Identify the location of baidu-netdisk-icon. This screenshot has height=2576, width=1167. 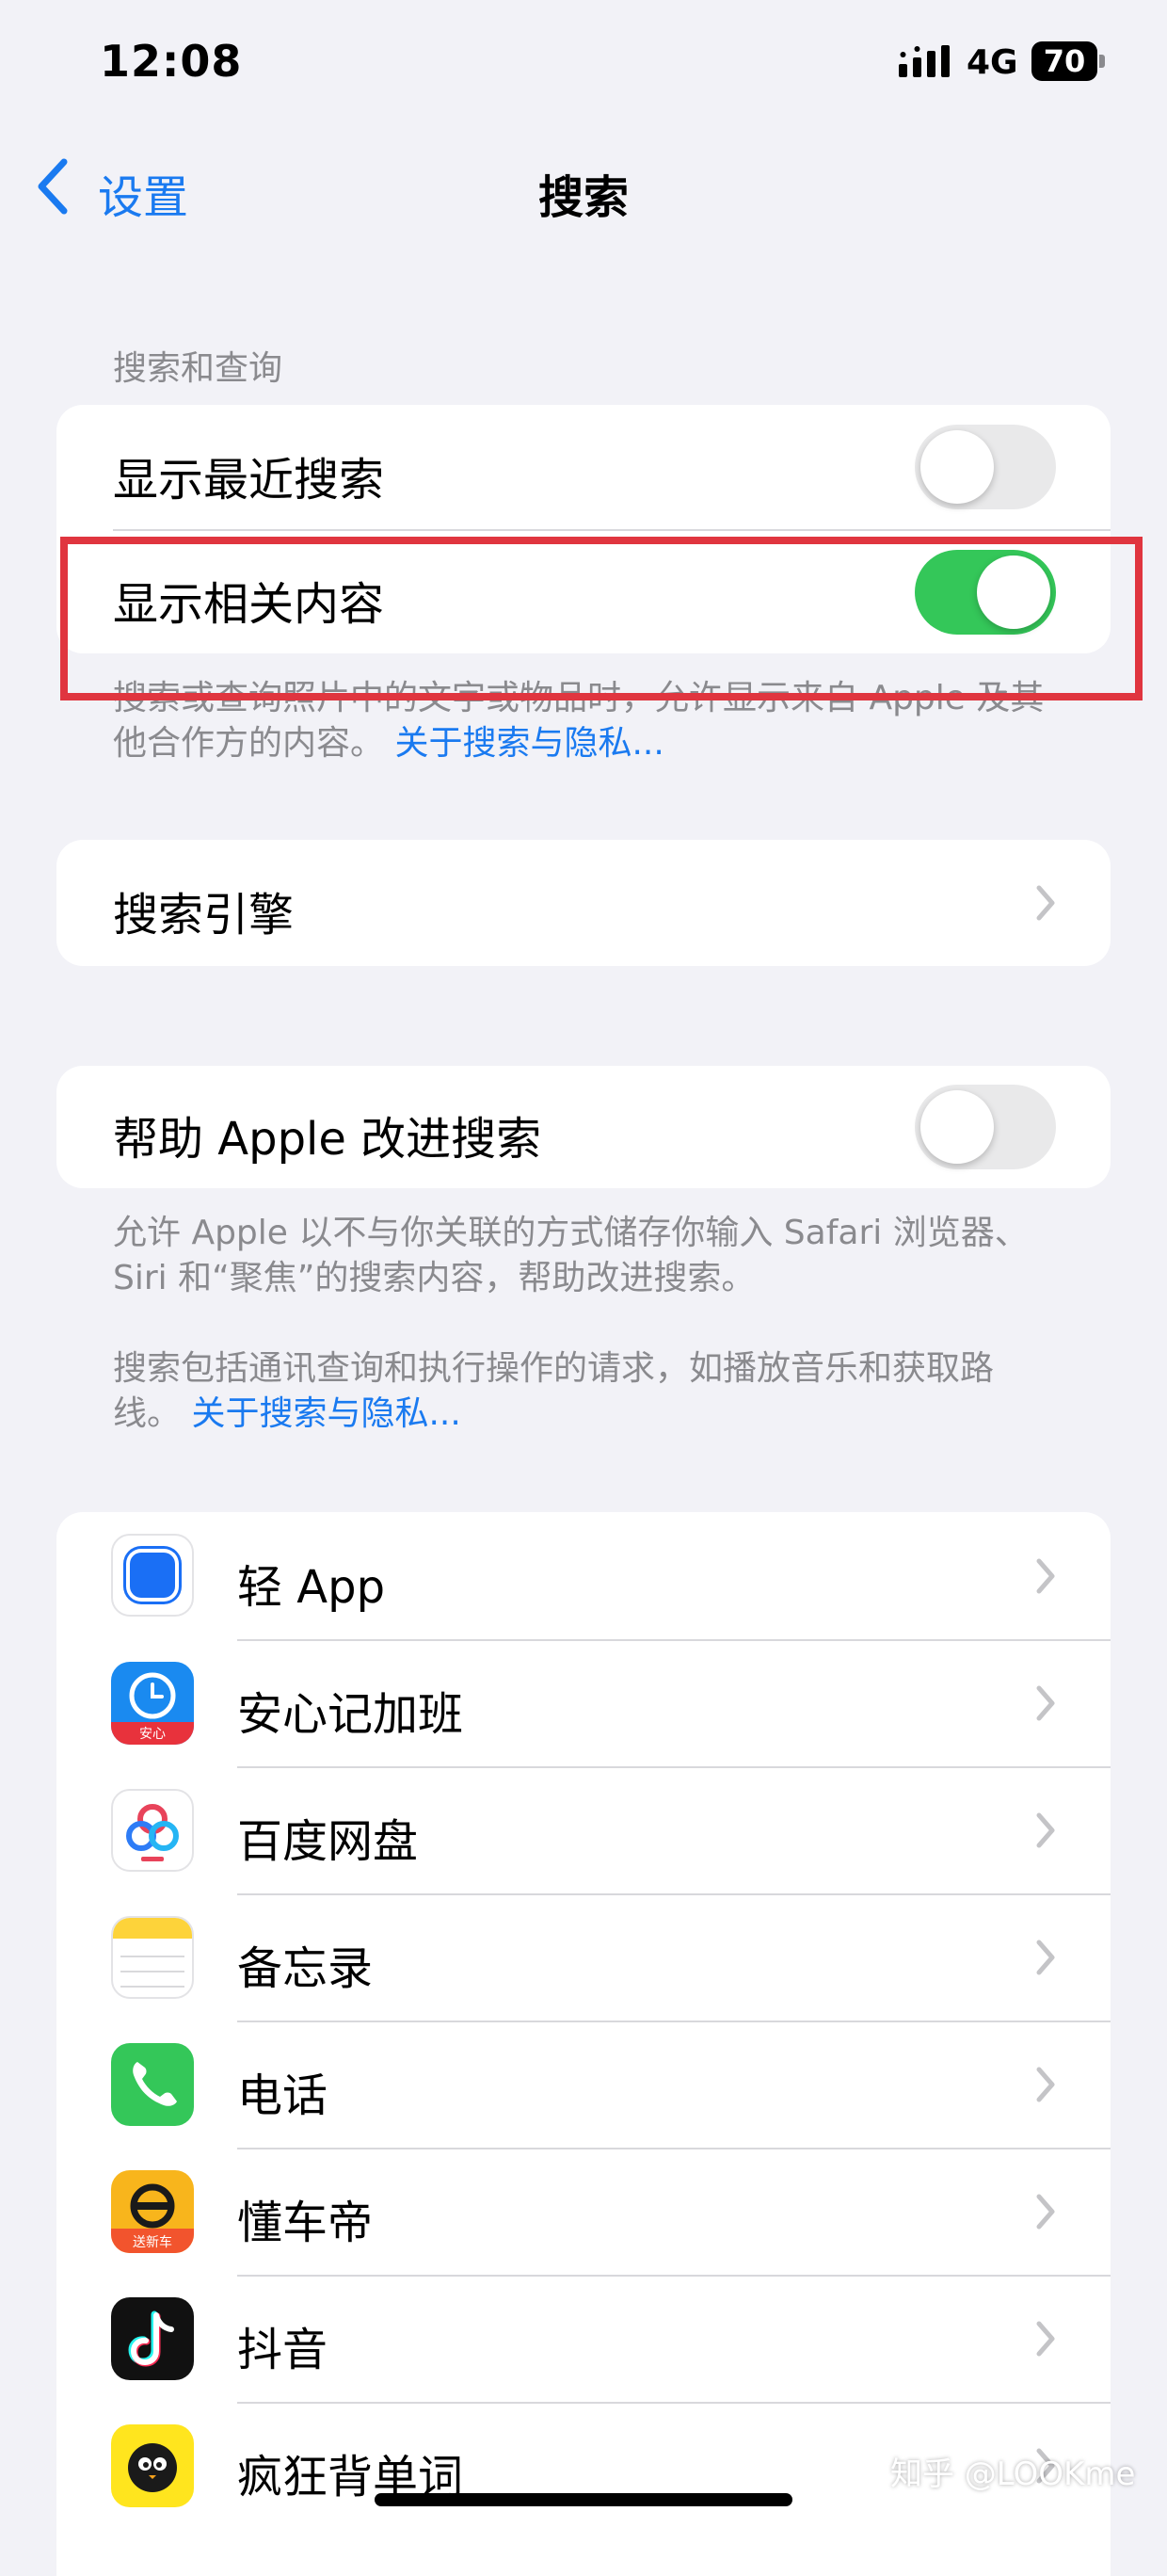
(152, 1830).